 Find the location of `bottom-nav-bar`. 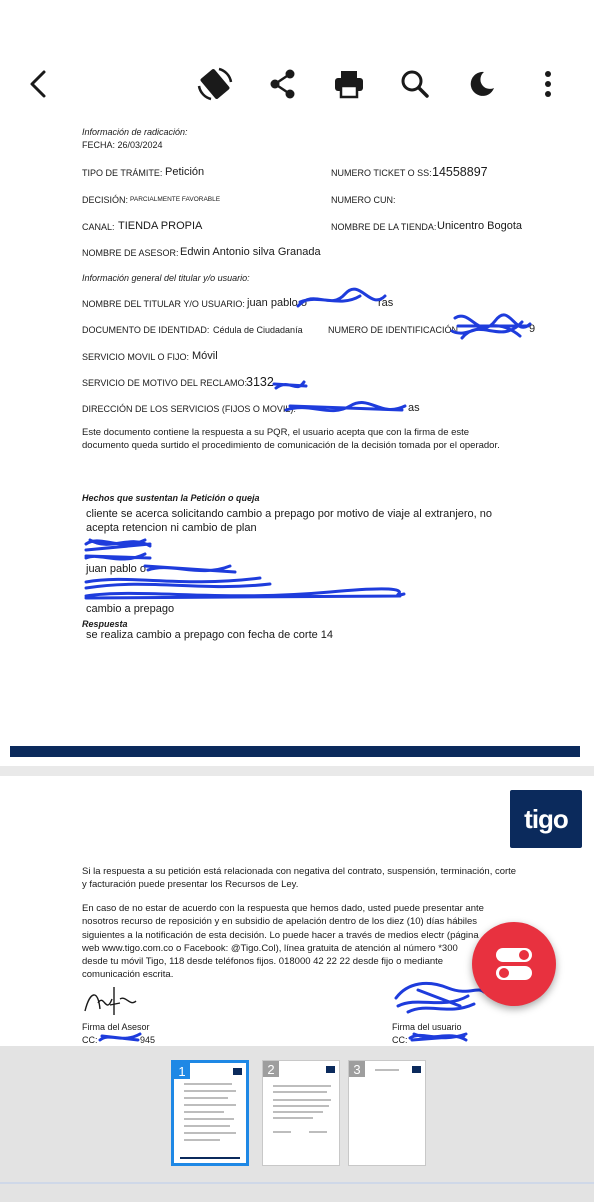

bottom-nav-bar is located at coordinates (297, 1192).